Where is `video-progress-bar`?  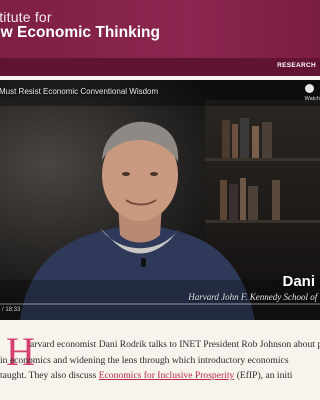 video-progress-bar is located at coordinates (160, 304).